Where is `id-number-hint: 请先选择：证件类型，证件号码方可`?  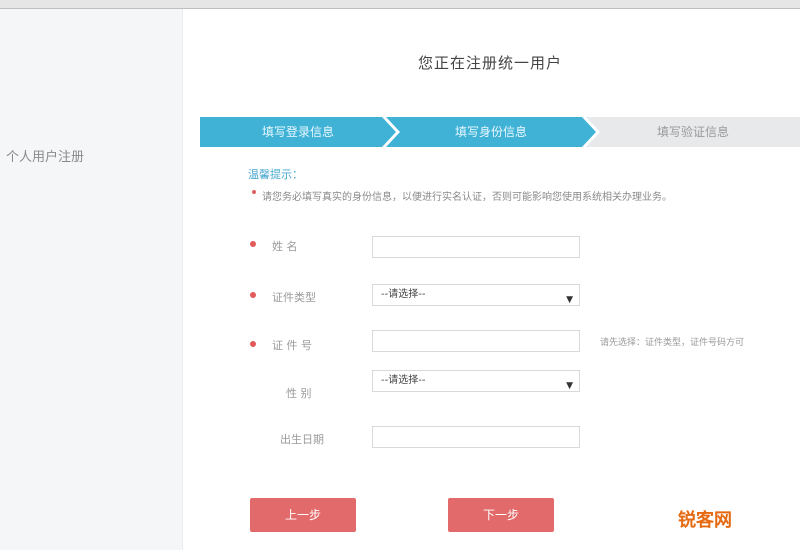 id-number-hint: 请先选择：证件类型，证件号码方可 is located at coordinates (672, 343).